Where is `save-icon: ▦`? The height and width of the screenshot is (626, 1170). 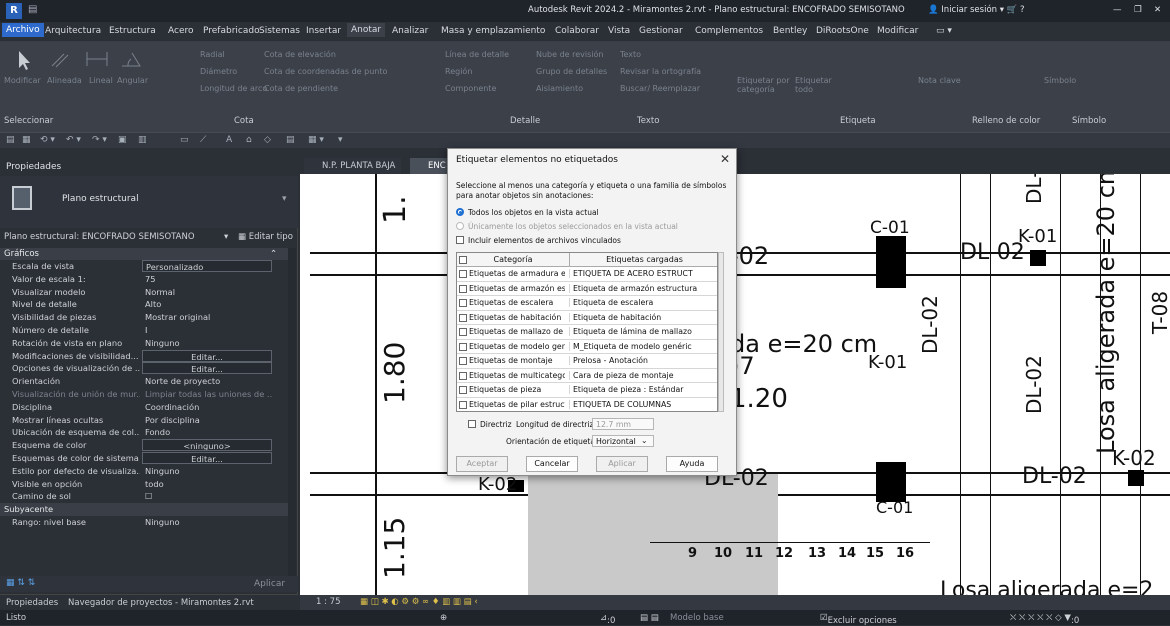
save-icon: ▦ is located at coordinates (26, 140).